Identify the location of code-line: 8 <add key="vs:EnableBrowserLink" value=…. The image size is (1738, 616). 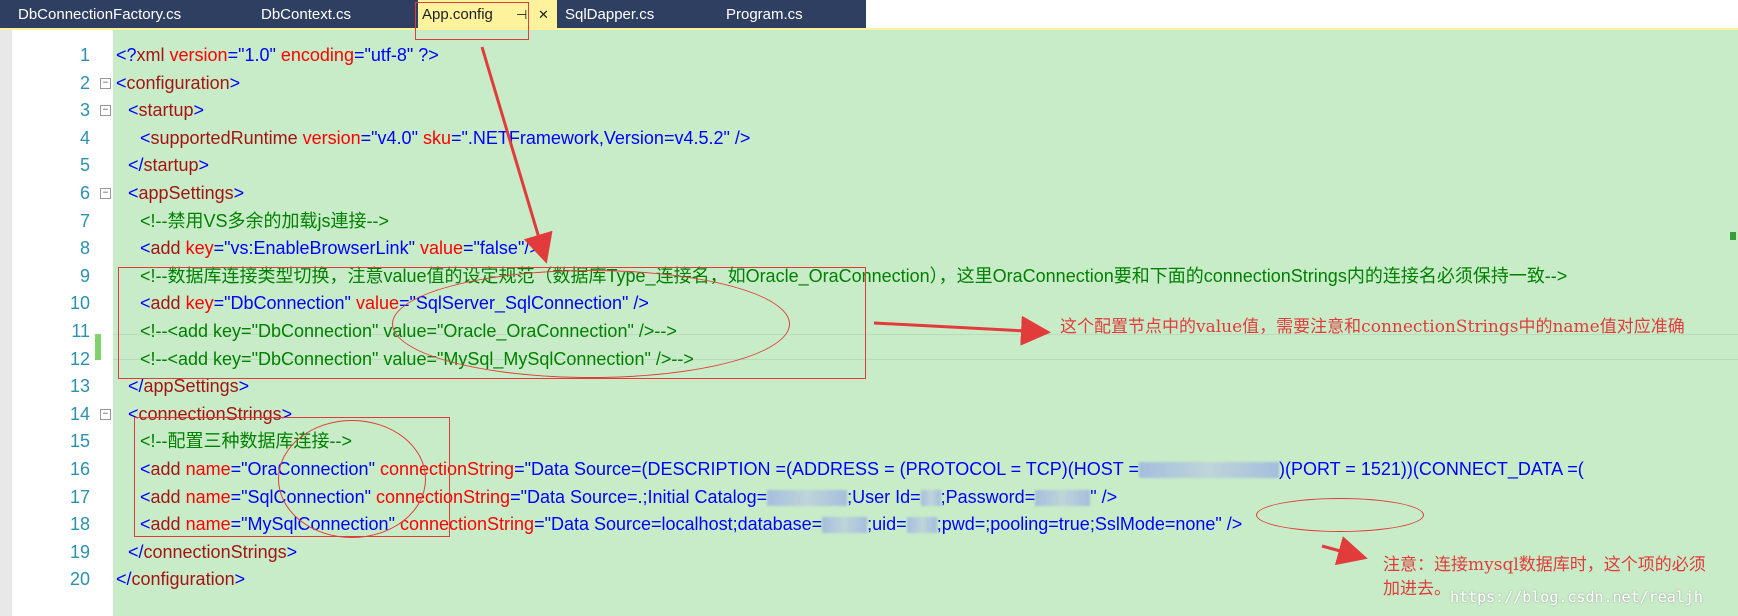
(869, 249).